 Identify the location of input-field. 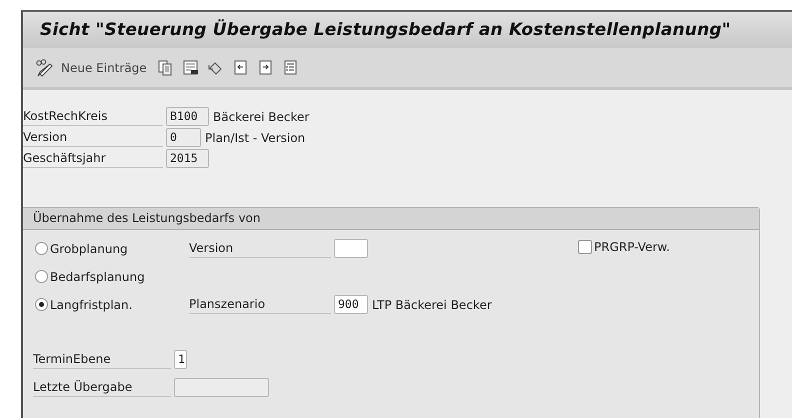
(351, 248).